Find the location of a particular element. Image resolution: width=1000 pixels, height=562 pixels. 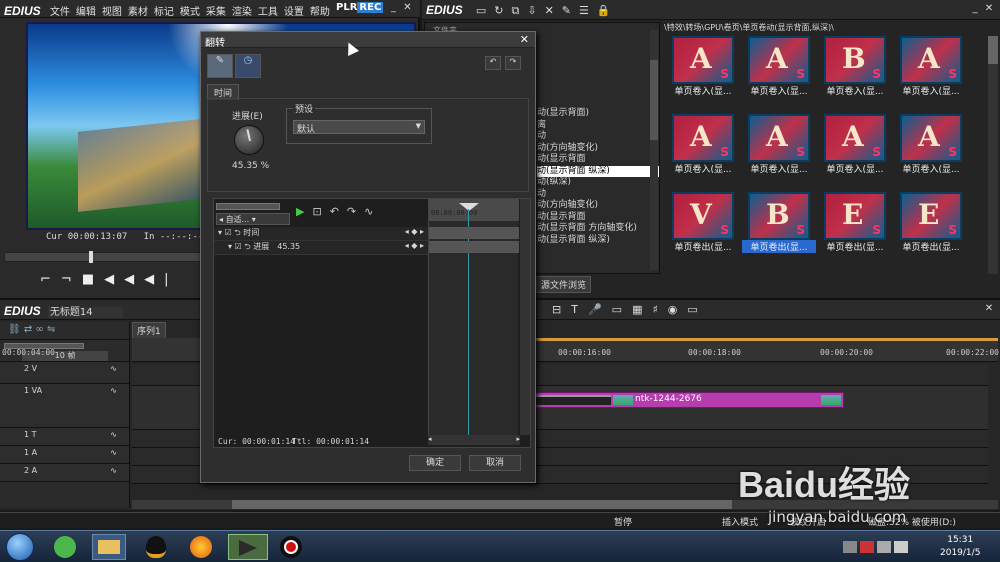

menu-item: 帮助 is located at coordinates (320, 12).